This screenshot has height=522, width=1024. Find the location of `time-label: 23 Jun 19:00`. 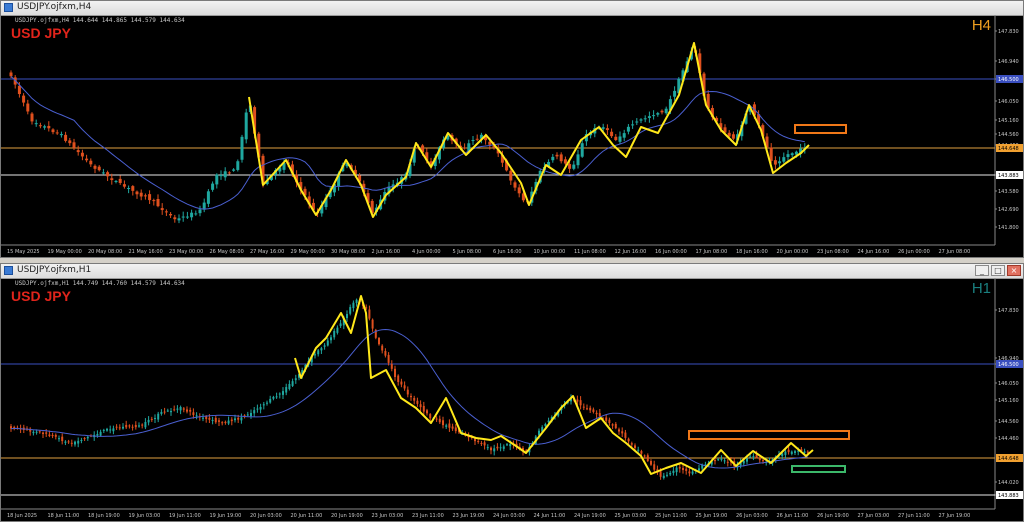

time-label: 23 Jun 19:00 is located at coordinates (469, 516).